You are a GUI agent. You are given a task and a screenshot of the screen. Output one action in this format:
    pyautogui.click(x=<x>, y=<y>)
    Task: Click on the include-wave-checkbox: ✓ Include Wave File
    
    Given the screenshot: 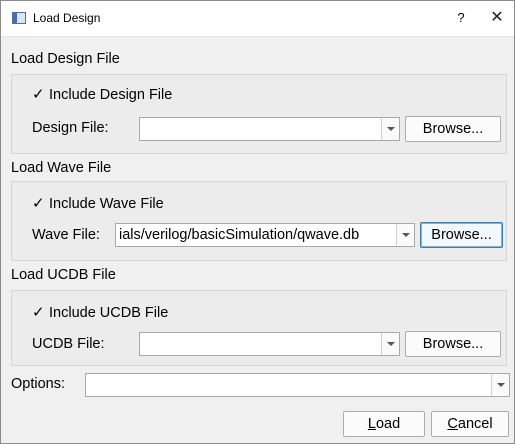 What is the action you would take?
    pyautogui.click(x=98, y=203)
    